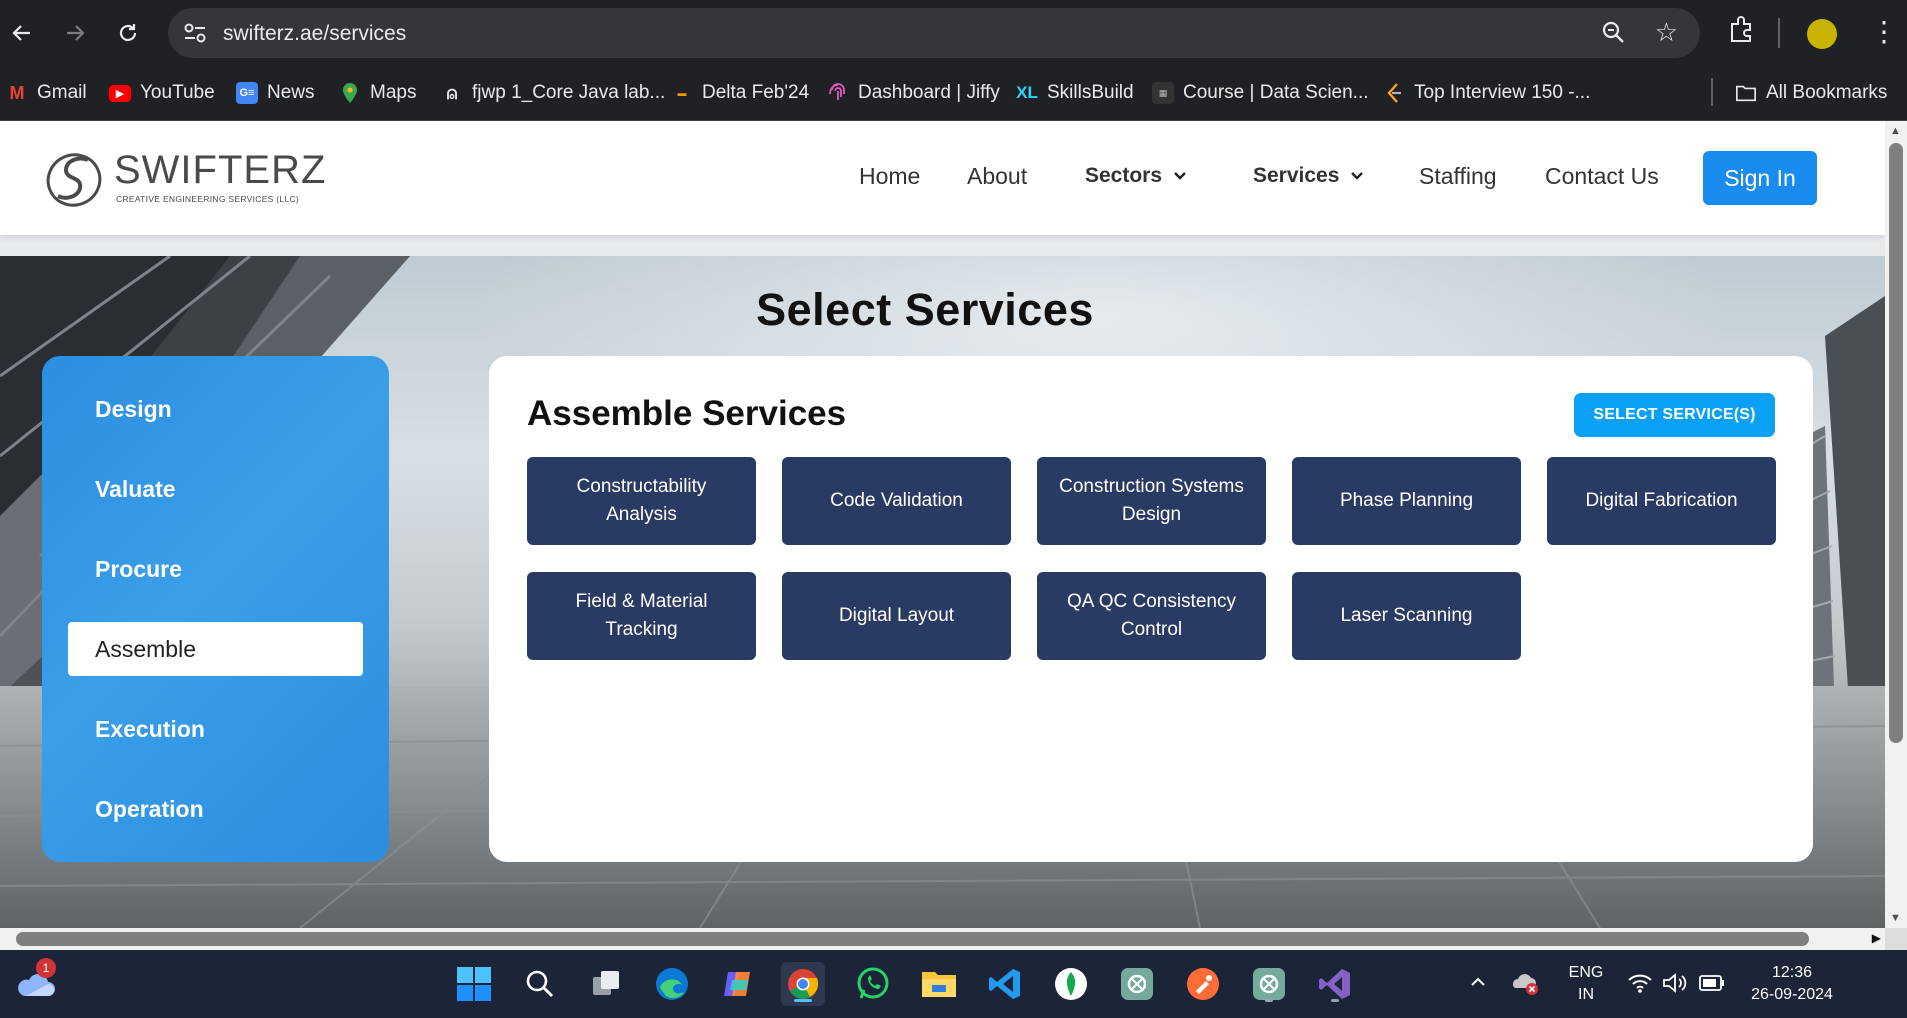 The width and height of the screenshot is (1907, 1018). What do you see at coordinates (215, 649) in the screenshot?
I see `category-assemble: Assemble` at bounding box center [215, 649].